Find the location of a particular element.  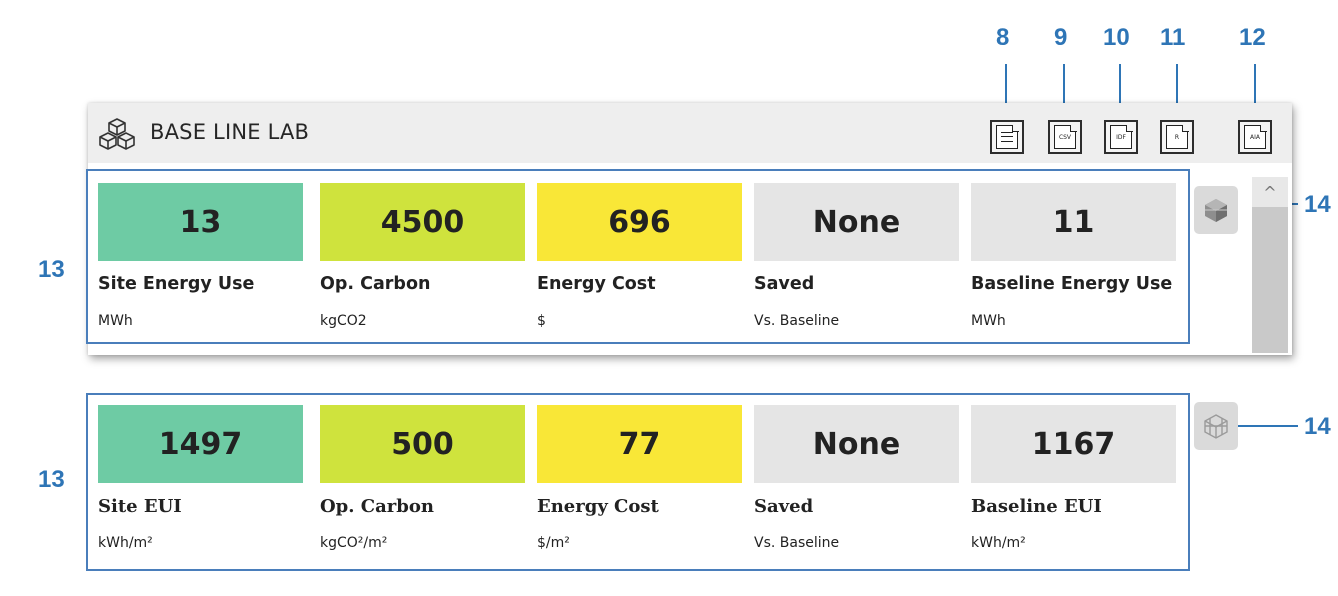

metric-tile-site-eui: 1497 Site EUI kWh/m² is located at coordinates (200, 478).